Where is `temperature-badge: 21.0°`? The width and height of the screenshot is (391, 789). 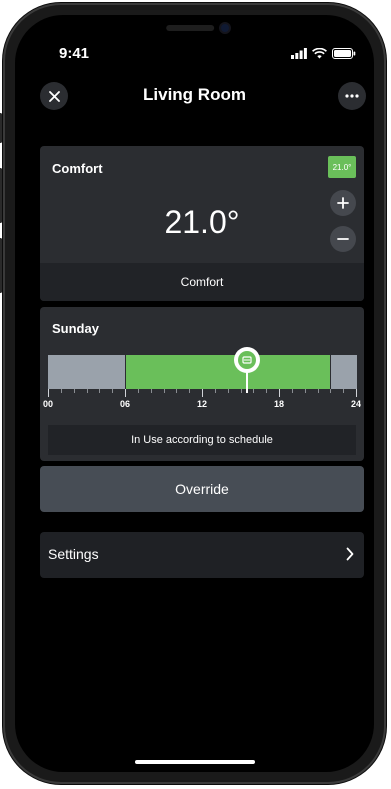
temperature-badge: 21.0° is located at coordinates (342, 167).